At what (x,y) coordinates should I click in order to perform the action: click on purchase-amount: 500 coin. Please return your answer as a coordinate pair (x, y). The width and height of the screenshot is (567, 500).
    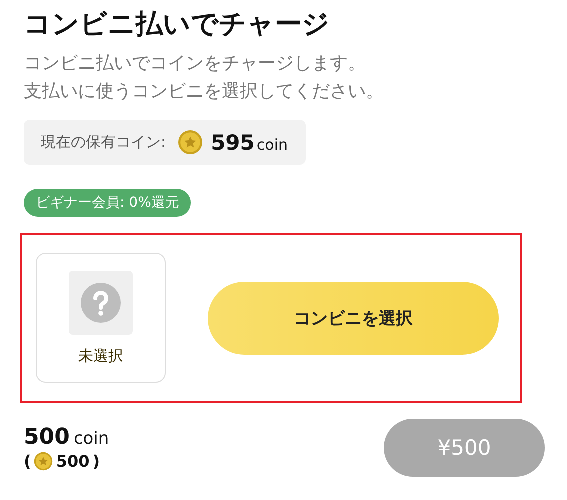
    Looking at the image, I should click on (67, 437).